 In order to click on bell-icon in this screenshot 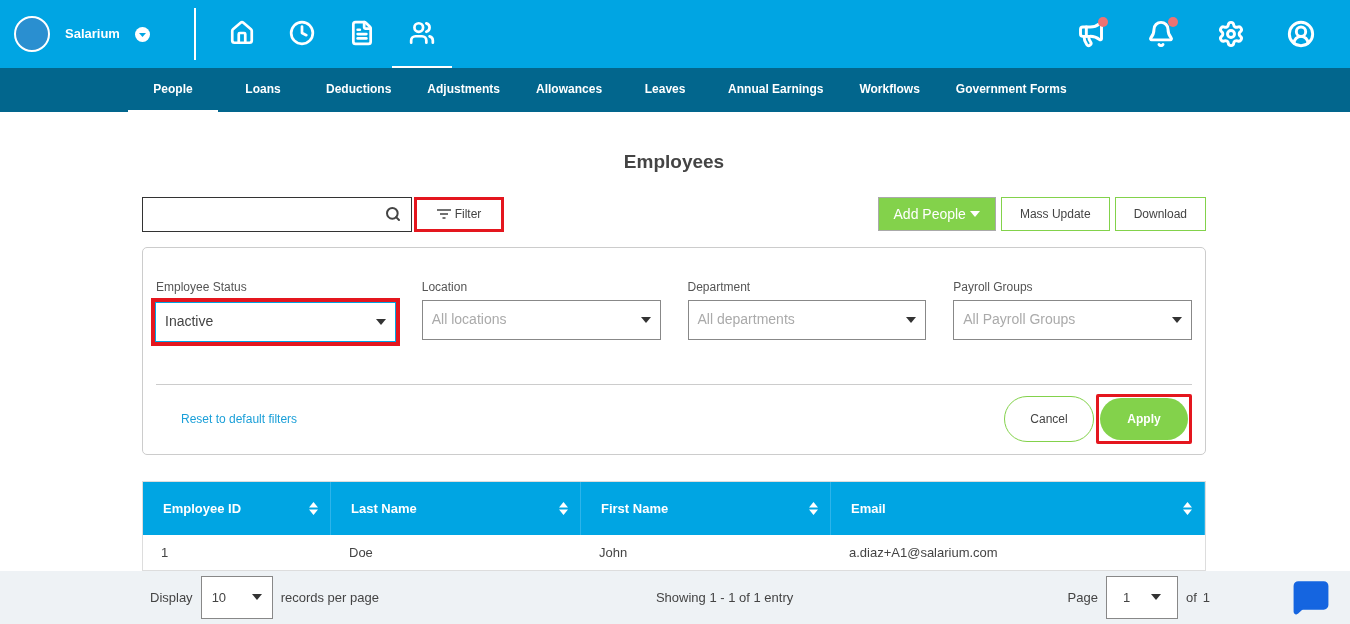, I will do `click(1161, 34)`.